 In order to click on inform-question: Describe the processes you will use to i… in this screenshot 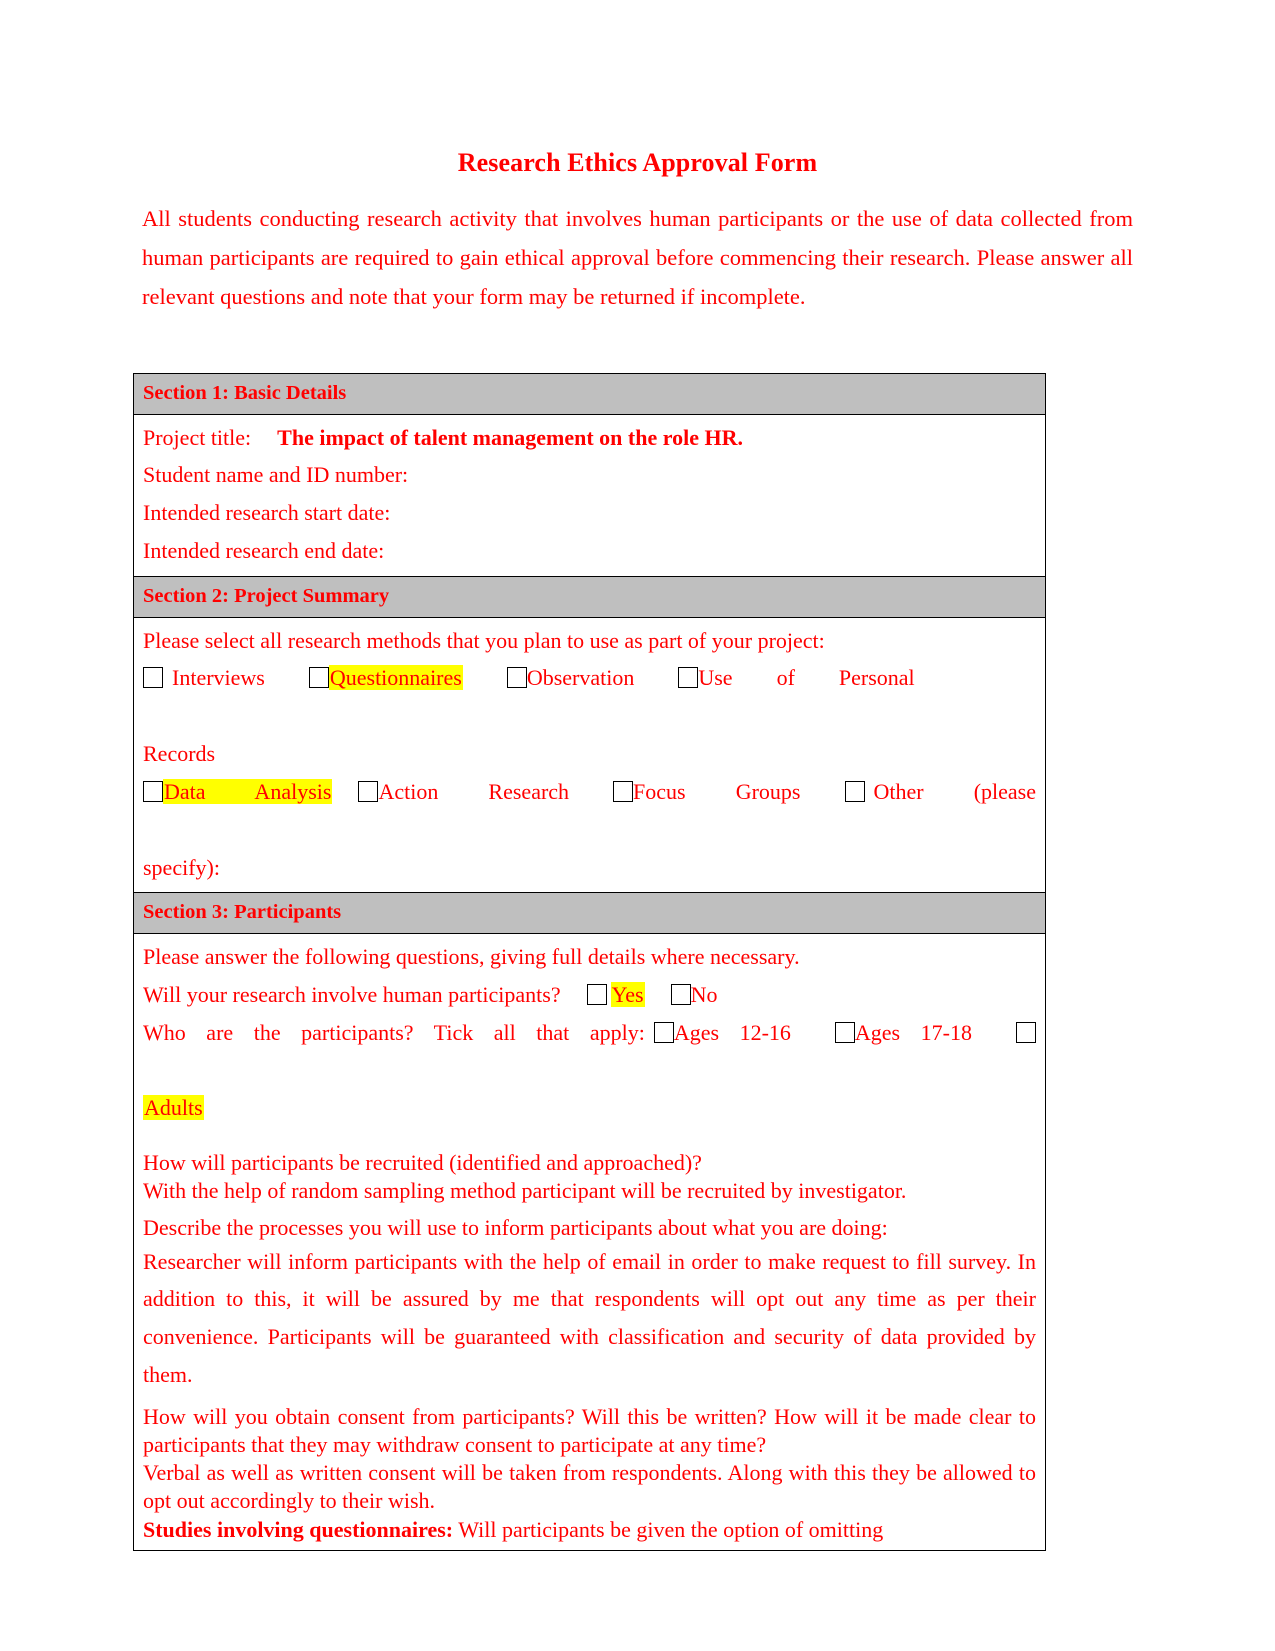, I will do `click(515, 1228)`.